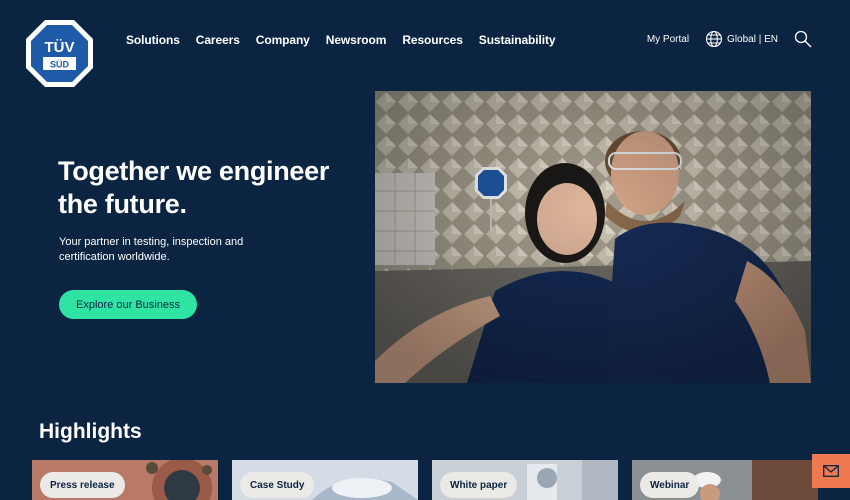 The image size is (850, 500). Describe the element at coordinates (60, 65) in the screenshot. I see `svg-text: SÜD` at that location.